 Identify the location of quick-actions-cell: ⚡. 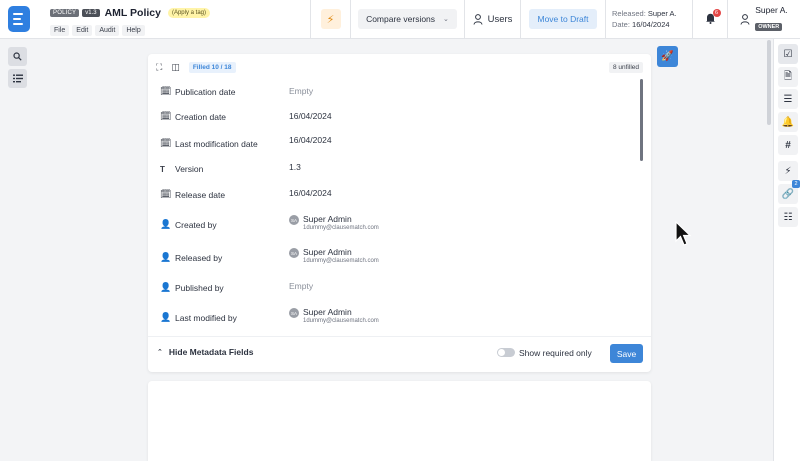
(330, 19).